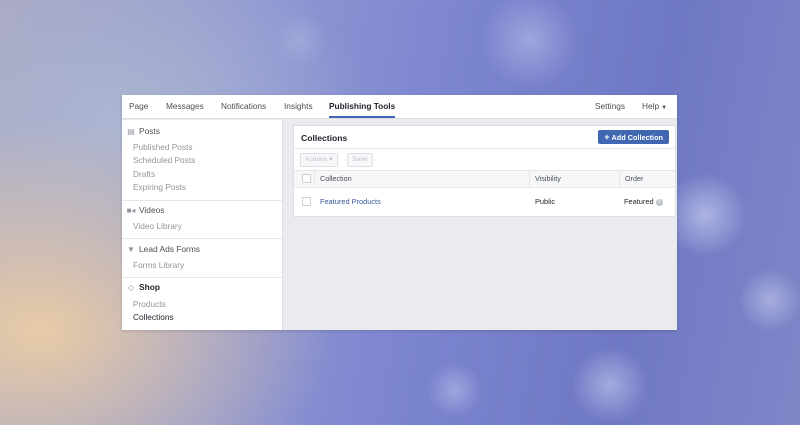 This screenshot has height=425, width=800. Describe the element at coordinates (574, 179) in the screenshot. I see `column-header-visibility: Visibility` at that location.